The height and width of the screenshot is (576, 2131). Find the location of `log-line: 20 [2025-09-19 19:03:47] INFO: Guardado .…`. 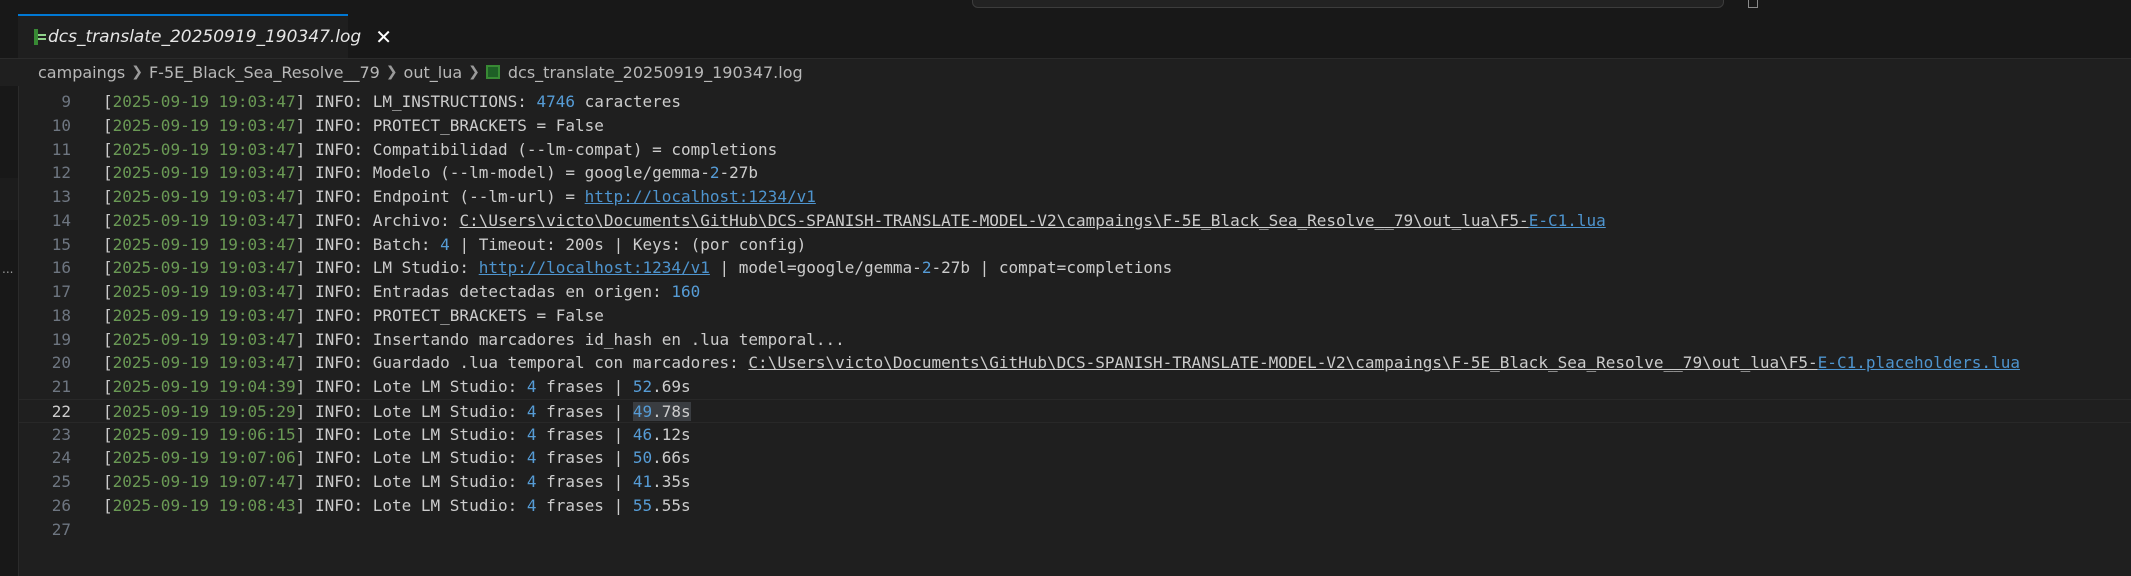

log-line: 20 [2025-09-19 19:03:47] INFO: Guardado .… is located at coordinates (1075, 363).